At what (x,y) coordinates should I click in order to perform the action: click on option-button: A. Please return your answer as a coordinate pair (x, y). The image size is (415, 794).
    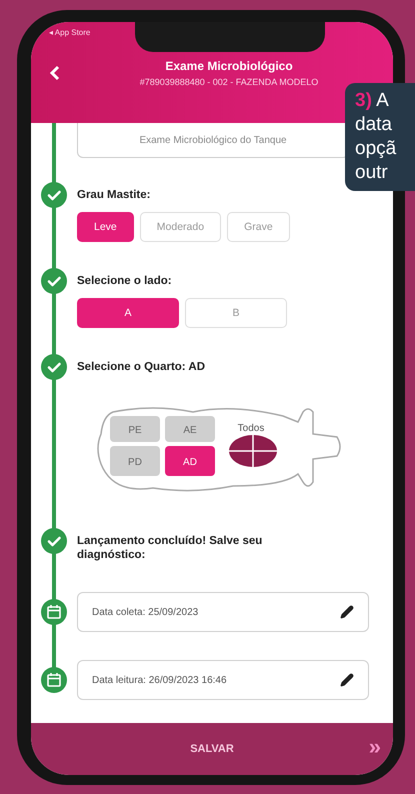
    Looking at the image, I should click on (128, 313).